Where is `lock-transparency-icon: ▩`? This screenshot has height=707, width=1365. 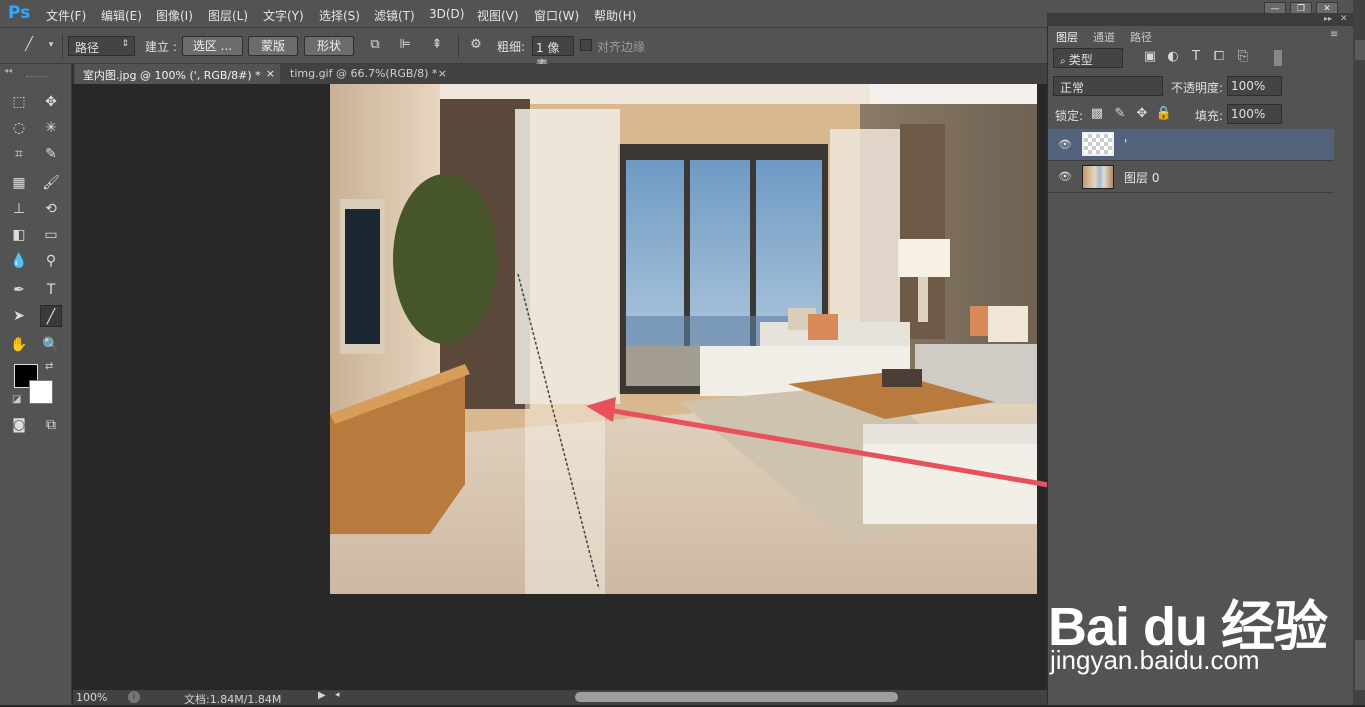
lock-transparency-icon: ▩ is located at coordinates (1097, 114).